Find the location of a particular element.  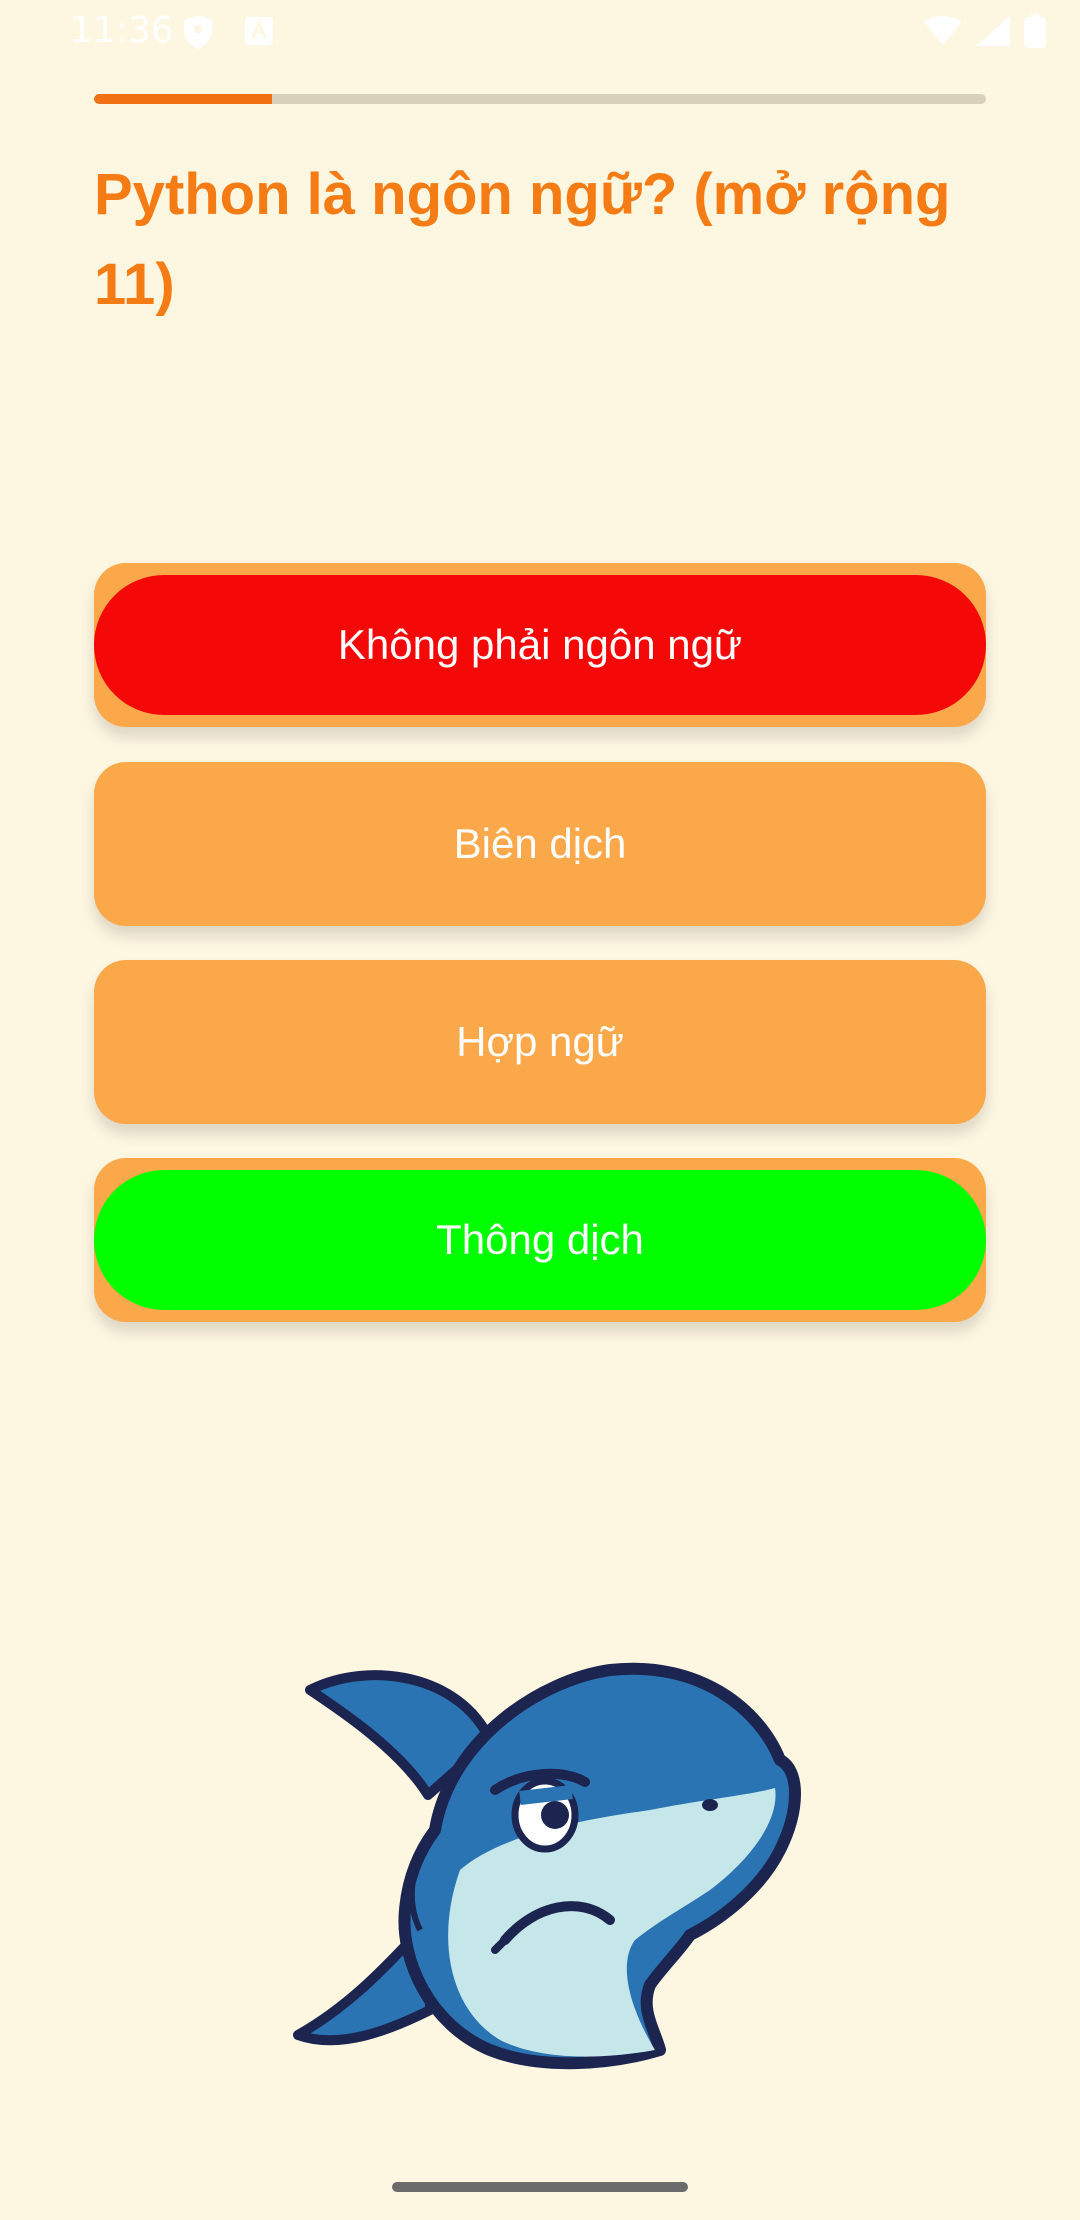

answer-option: Hợp ngữ is located at coordinates (540, 1042).